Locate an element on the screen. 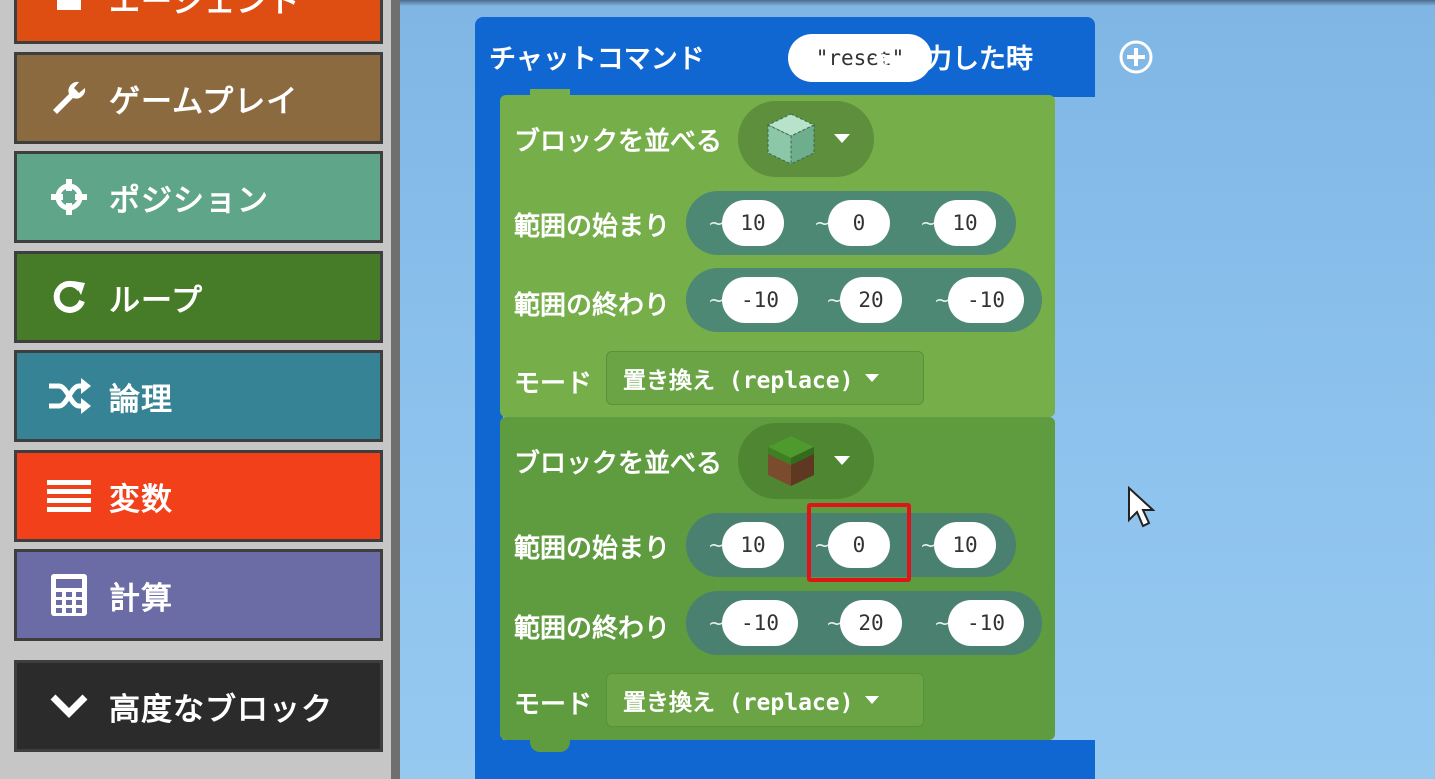 The image size is (1435, 779). range-start-position: ~10 ~0 ~10 is located at coordinates (851, 223).